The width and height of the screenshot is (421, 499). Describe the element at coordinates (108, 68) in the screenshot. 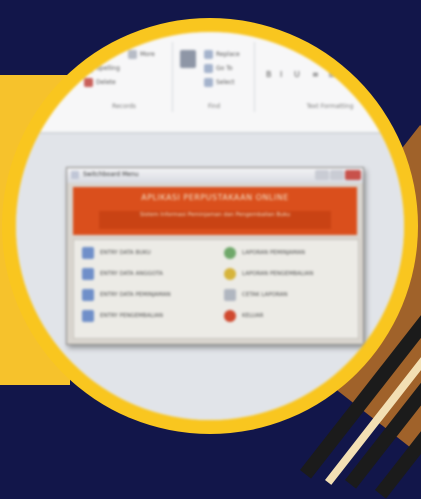

I see `ribbon-item: Spelling` at that location.